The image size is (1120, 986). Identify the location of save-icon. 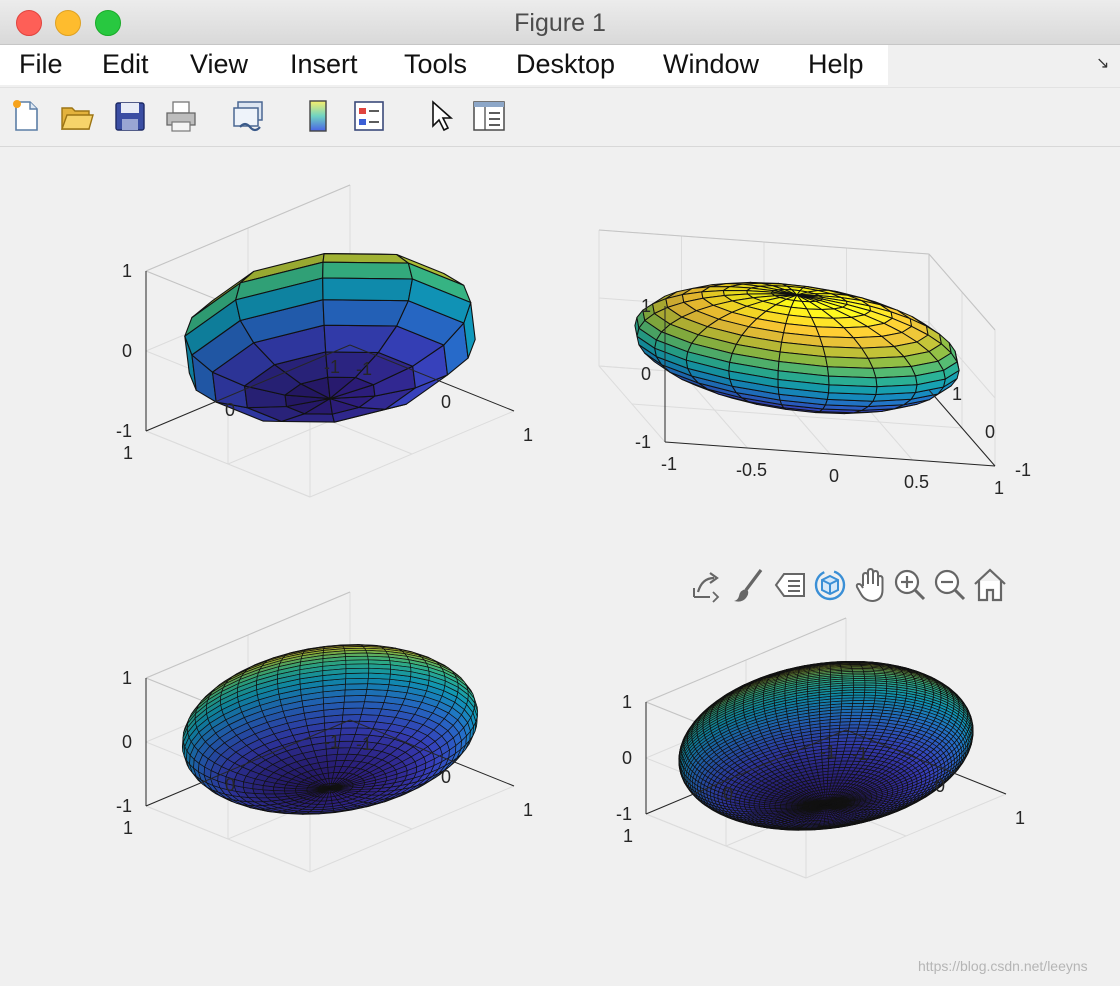
(130, 116).